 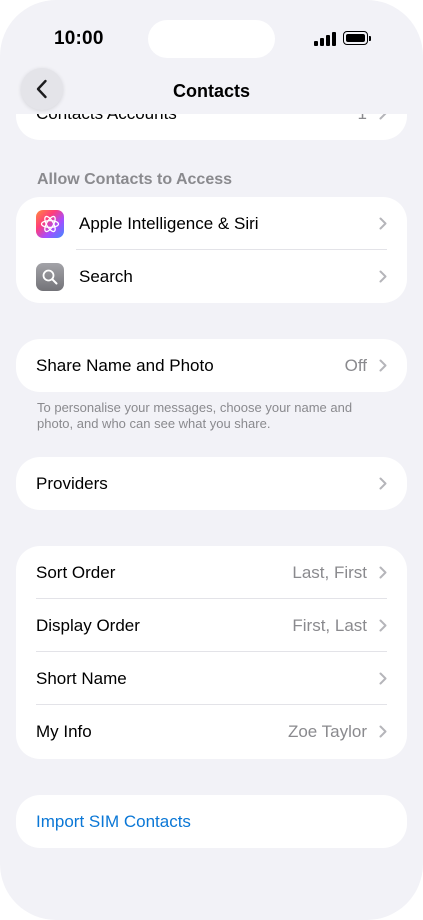 I want to click on providers-row: Providers, so click(x=211, y=483).